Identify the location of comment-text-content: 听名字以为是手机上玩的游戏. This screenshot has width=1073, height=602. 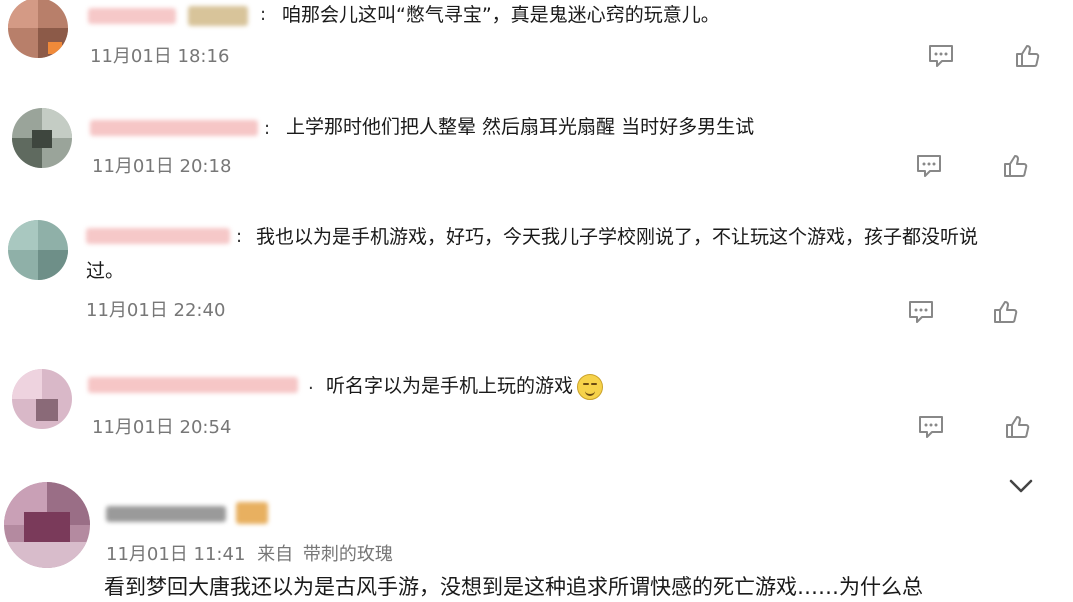
(450, 386).